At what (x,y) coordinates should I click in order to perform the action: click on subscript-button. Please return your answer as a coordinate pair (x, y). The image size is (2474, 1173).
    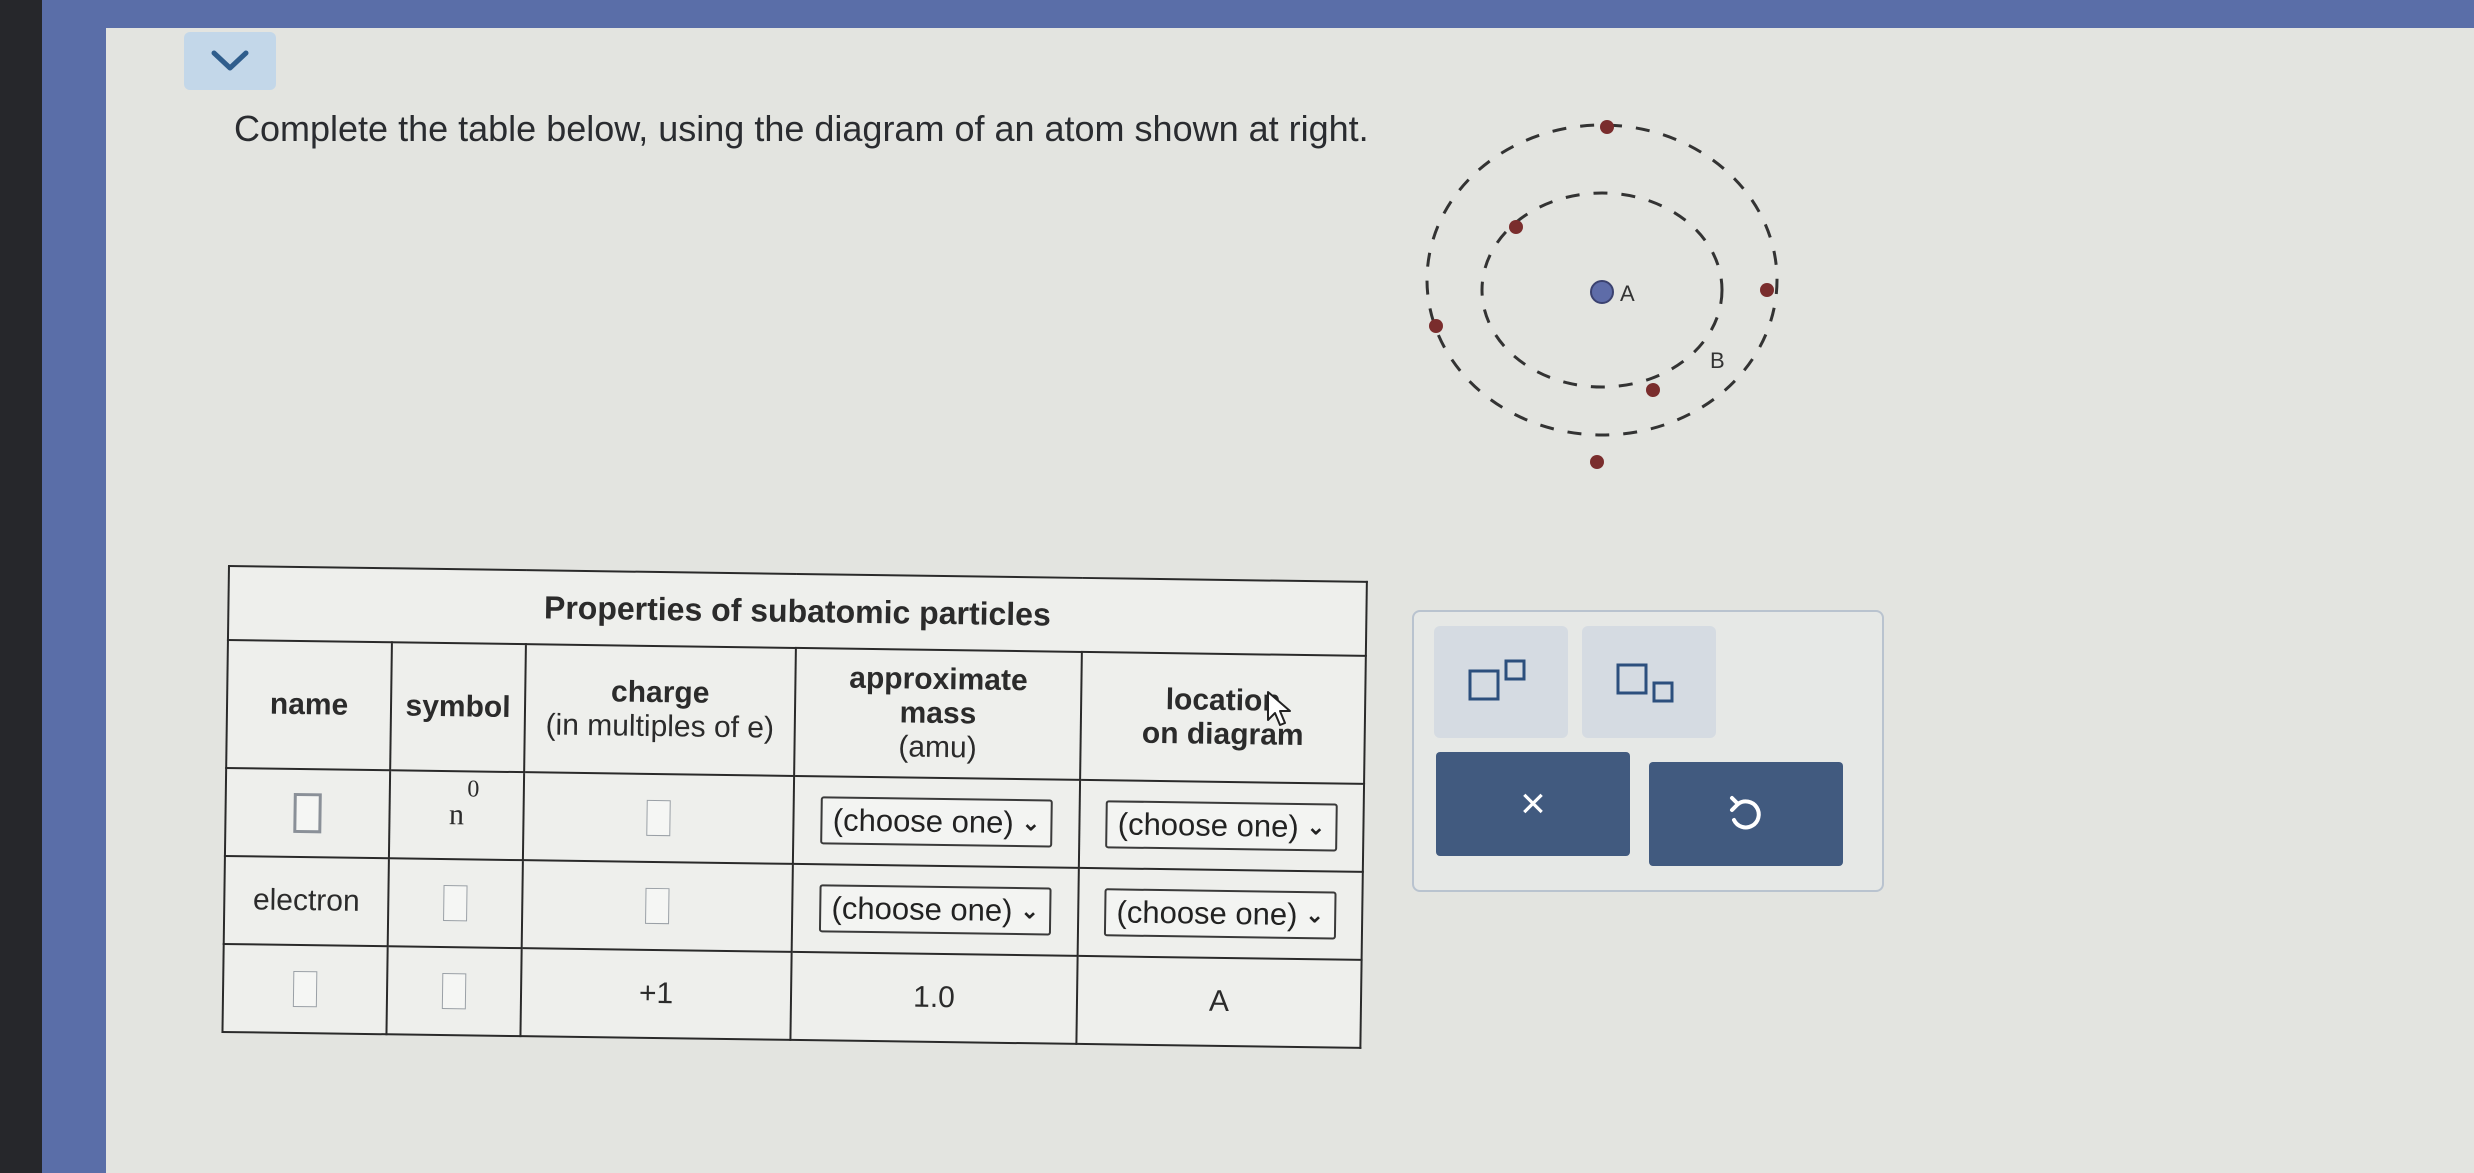
    Looking at the image, I should click on (1649, 682).